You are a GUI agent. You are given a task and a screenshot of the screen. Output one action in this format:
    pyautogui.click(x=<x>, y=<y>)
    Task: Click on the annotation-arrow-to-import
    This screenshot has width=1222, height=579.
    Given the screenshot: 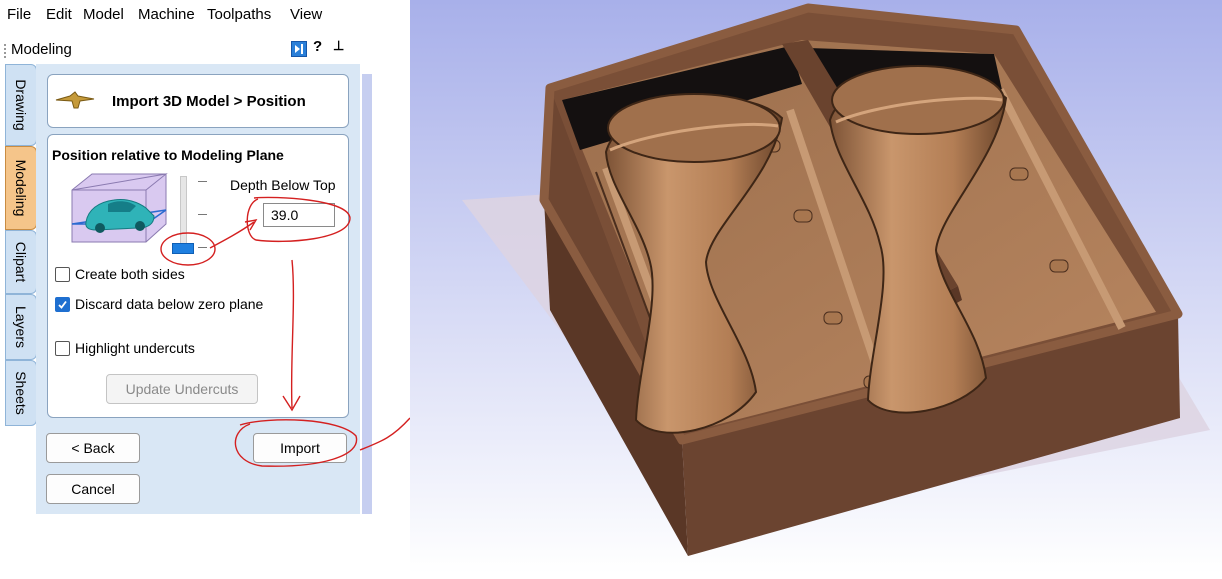 What is the action you would take?
    pyautogui.click(x=292, y=334)
    